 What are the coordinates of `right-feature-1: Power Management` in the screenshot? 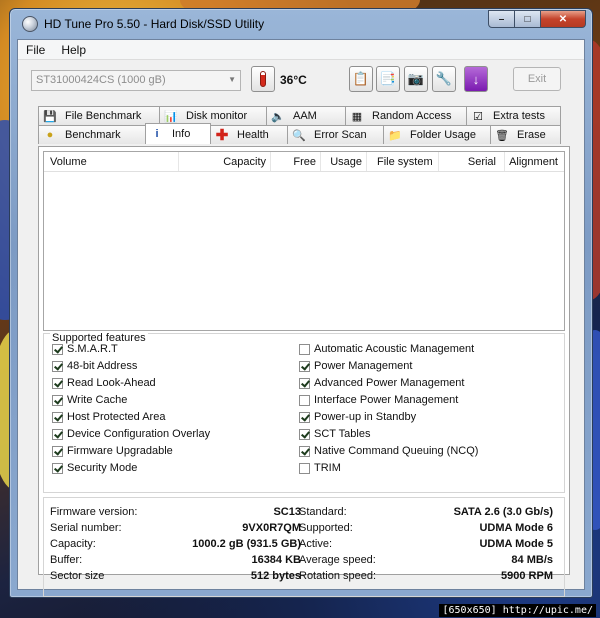 It's located at (355, 366).